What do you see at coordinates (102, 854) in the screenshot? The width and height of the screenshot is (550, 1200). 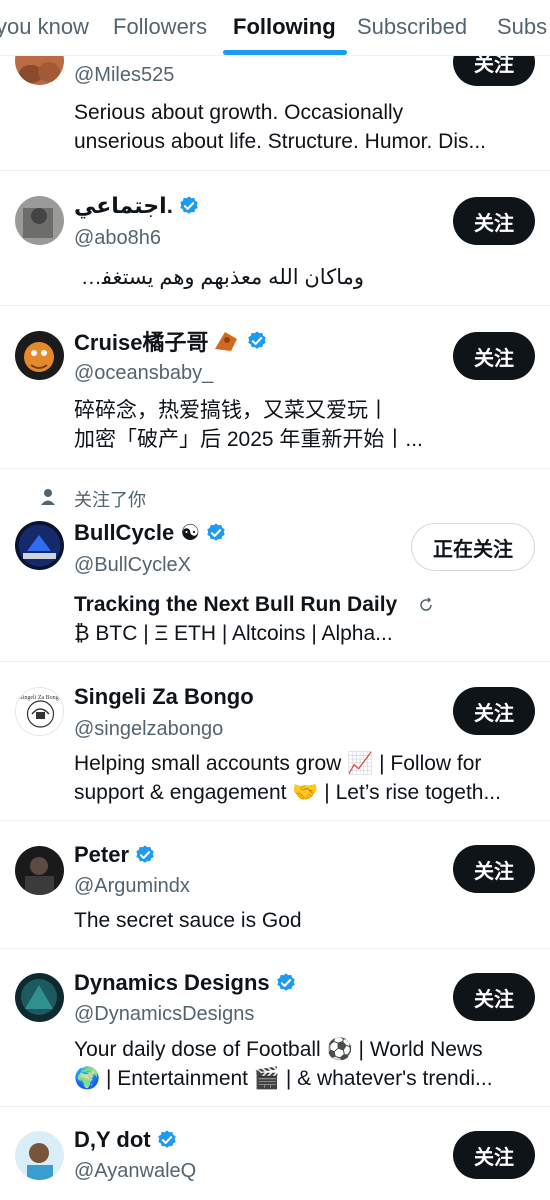 I see `user-name: Peter` at bounding box center [102, 854].